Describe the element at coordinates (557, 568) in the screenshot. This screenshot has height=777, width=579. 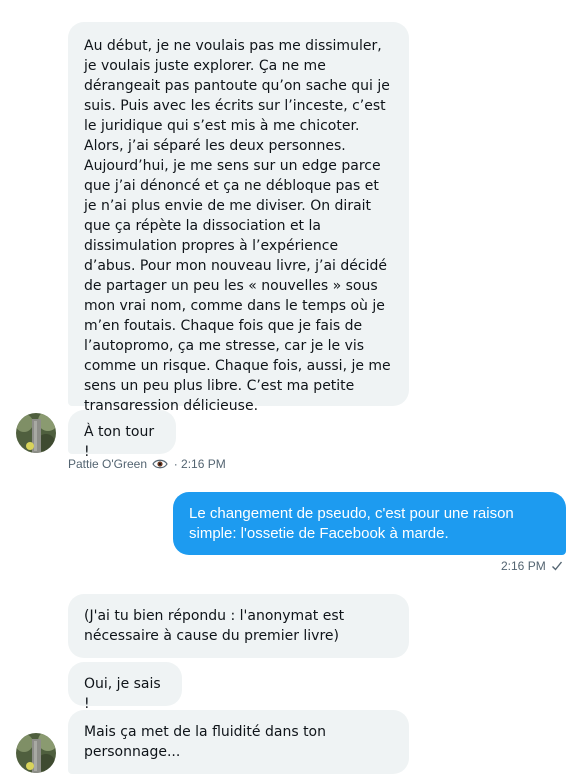
I see `check-icon` at that location.